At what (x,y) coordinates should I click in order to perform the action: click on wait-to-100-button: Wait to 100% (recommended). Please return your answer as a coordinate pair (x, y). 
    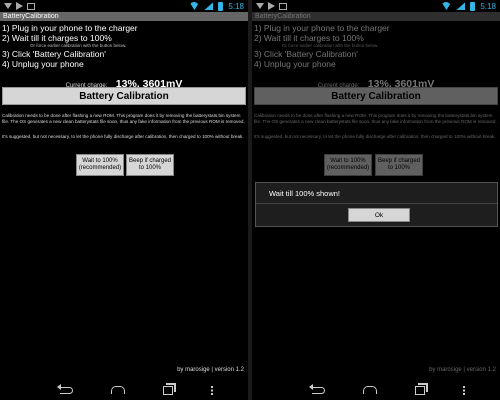
    Looking at the image, I should click on (100, 165).